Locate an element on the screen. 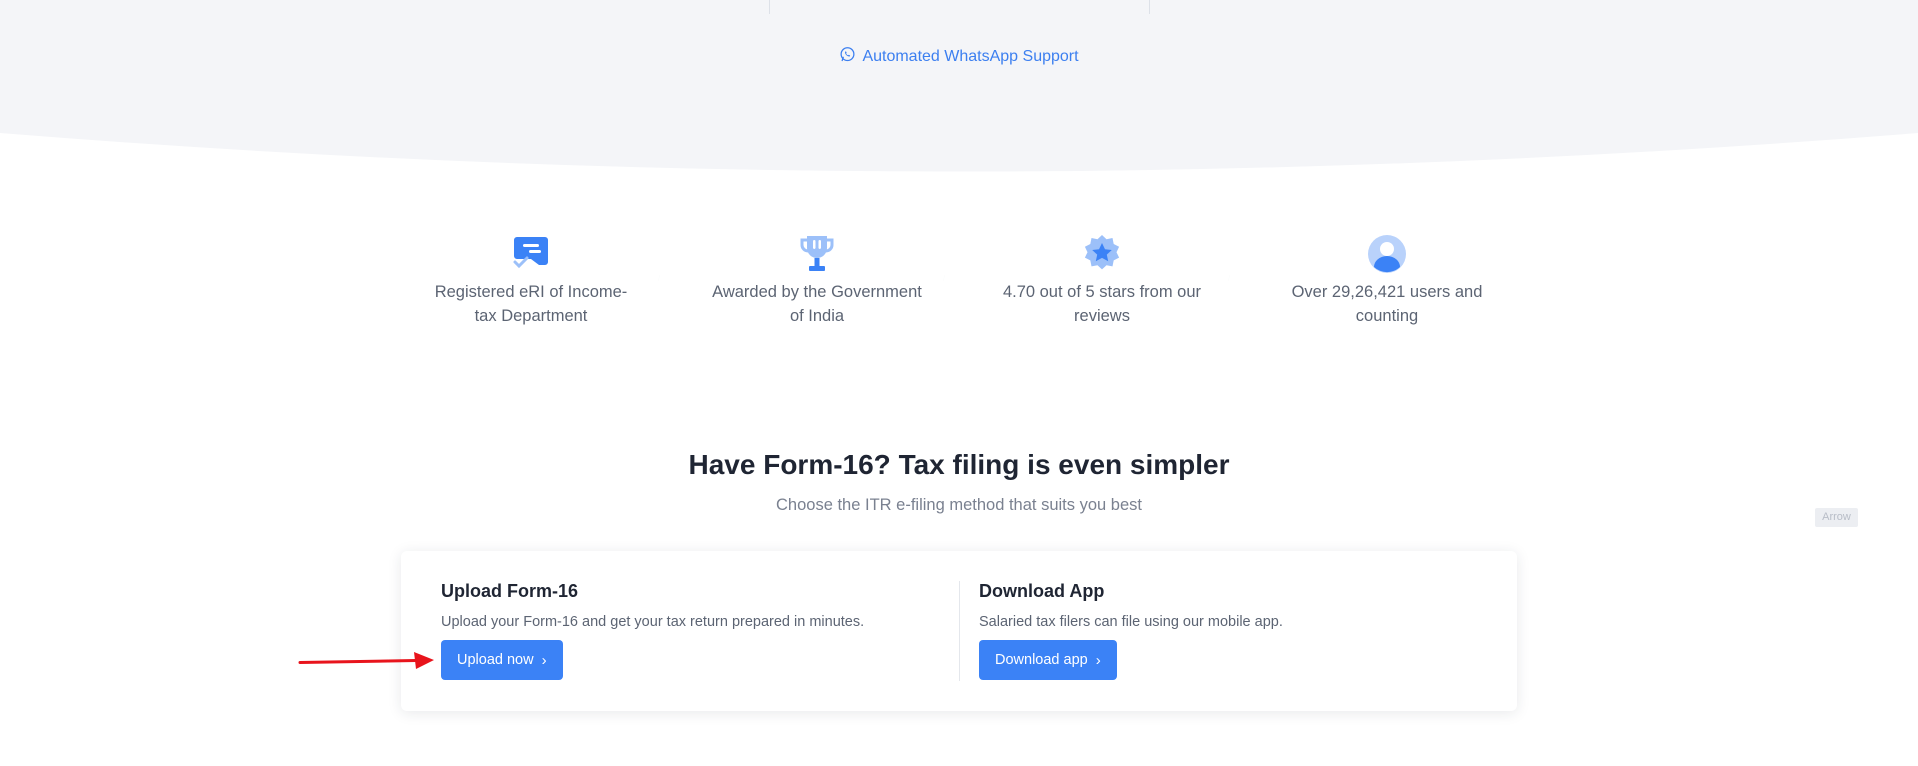  feature-item: Over 29,26,421 users and counting is located at coordinates (1387, 280).